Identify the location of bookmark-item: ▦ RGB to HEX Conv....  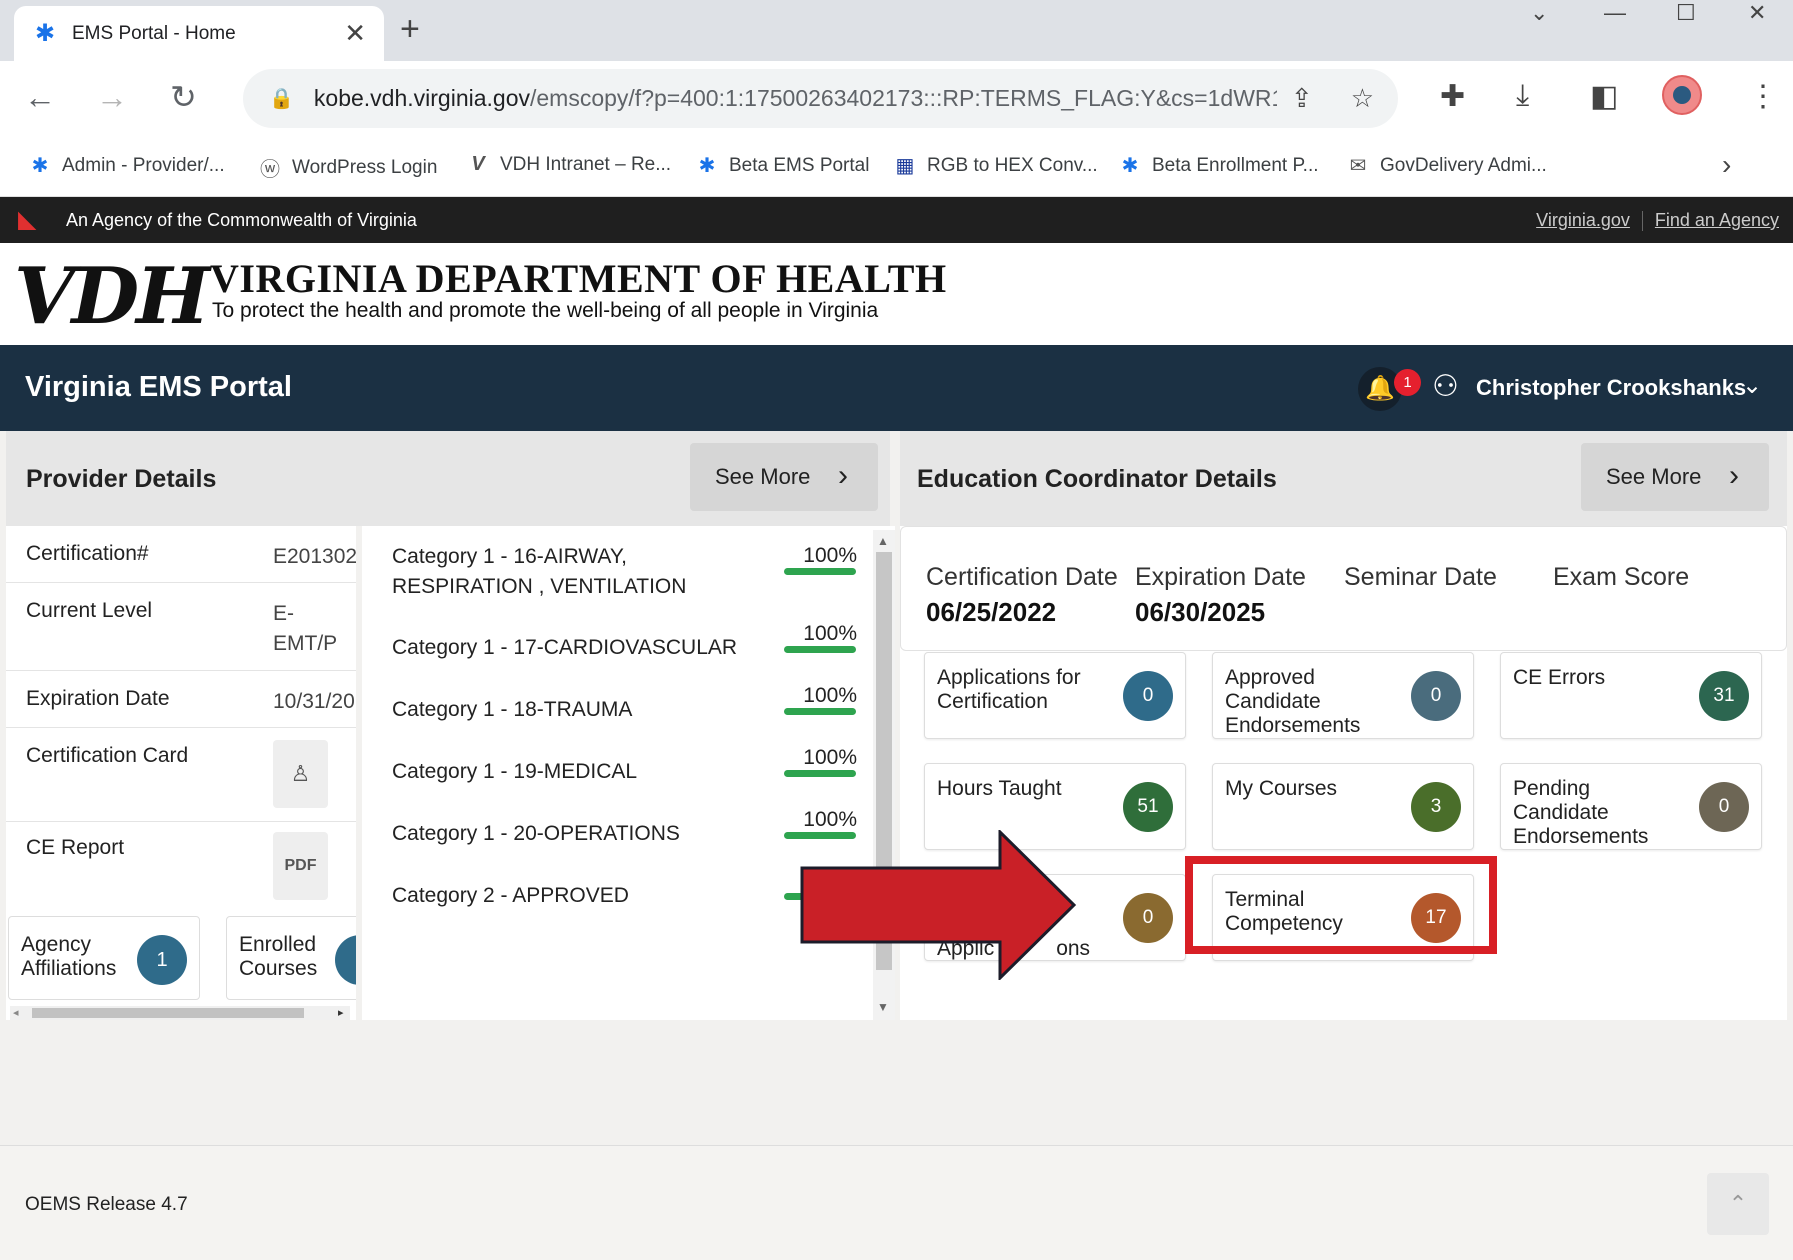
(995, 165).